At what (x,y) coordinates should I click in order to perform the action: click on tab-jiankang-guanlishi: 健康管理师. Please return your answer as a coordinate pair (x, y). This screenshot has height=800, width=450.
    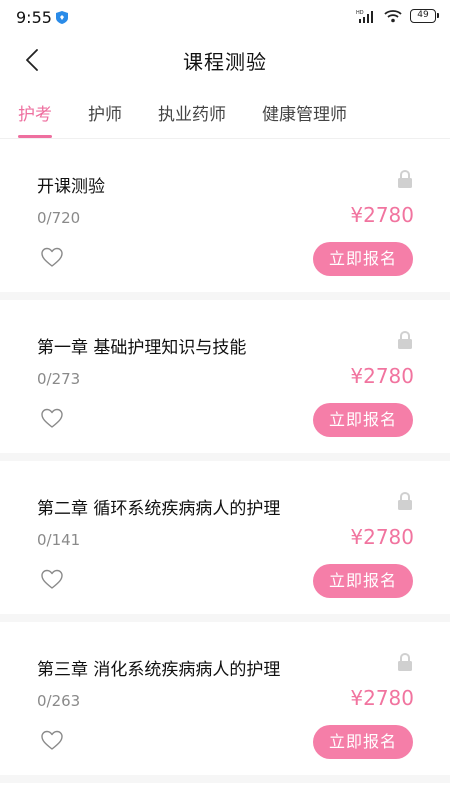
    Looking at the image, I should click on (304, 115).